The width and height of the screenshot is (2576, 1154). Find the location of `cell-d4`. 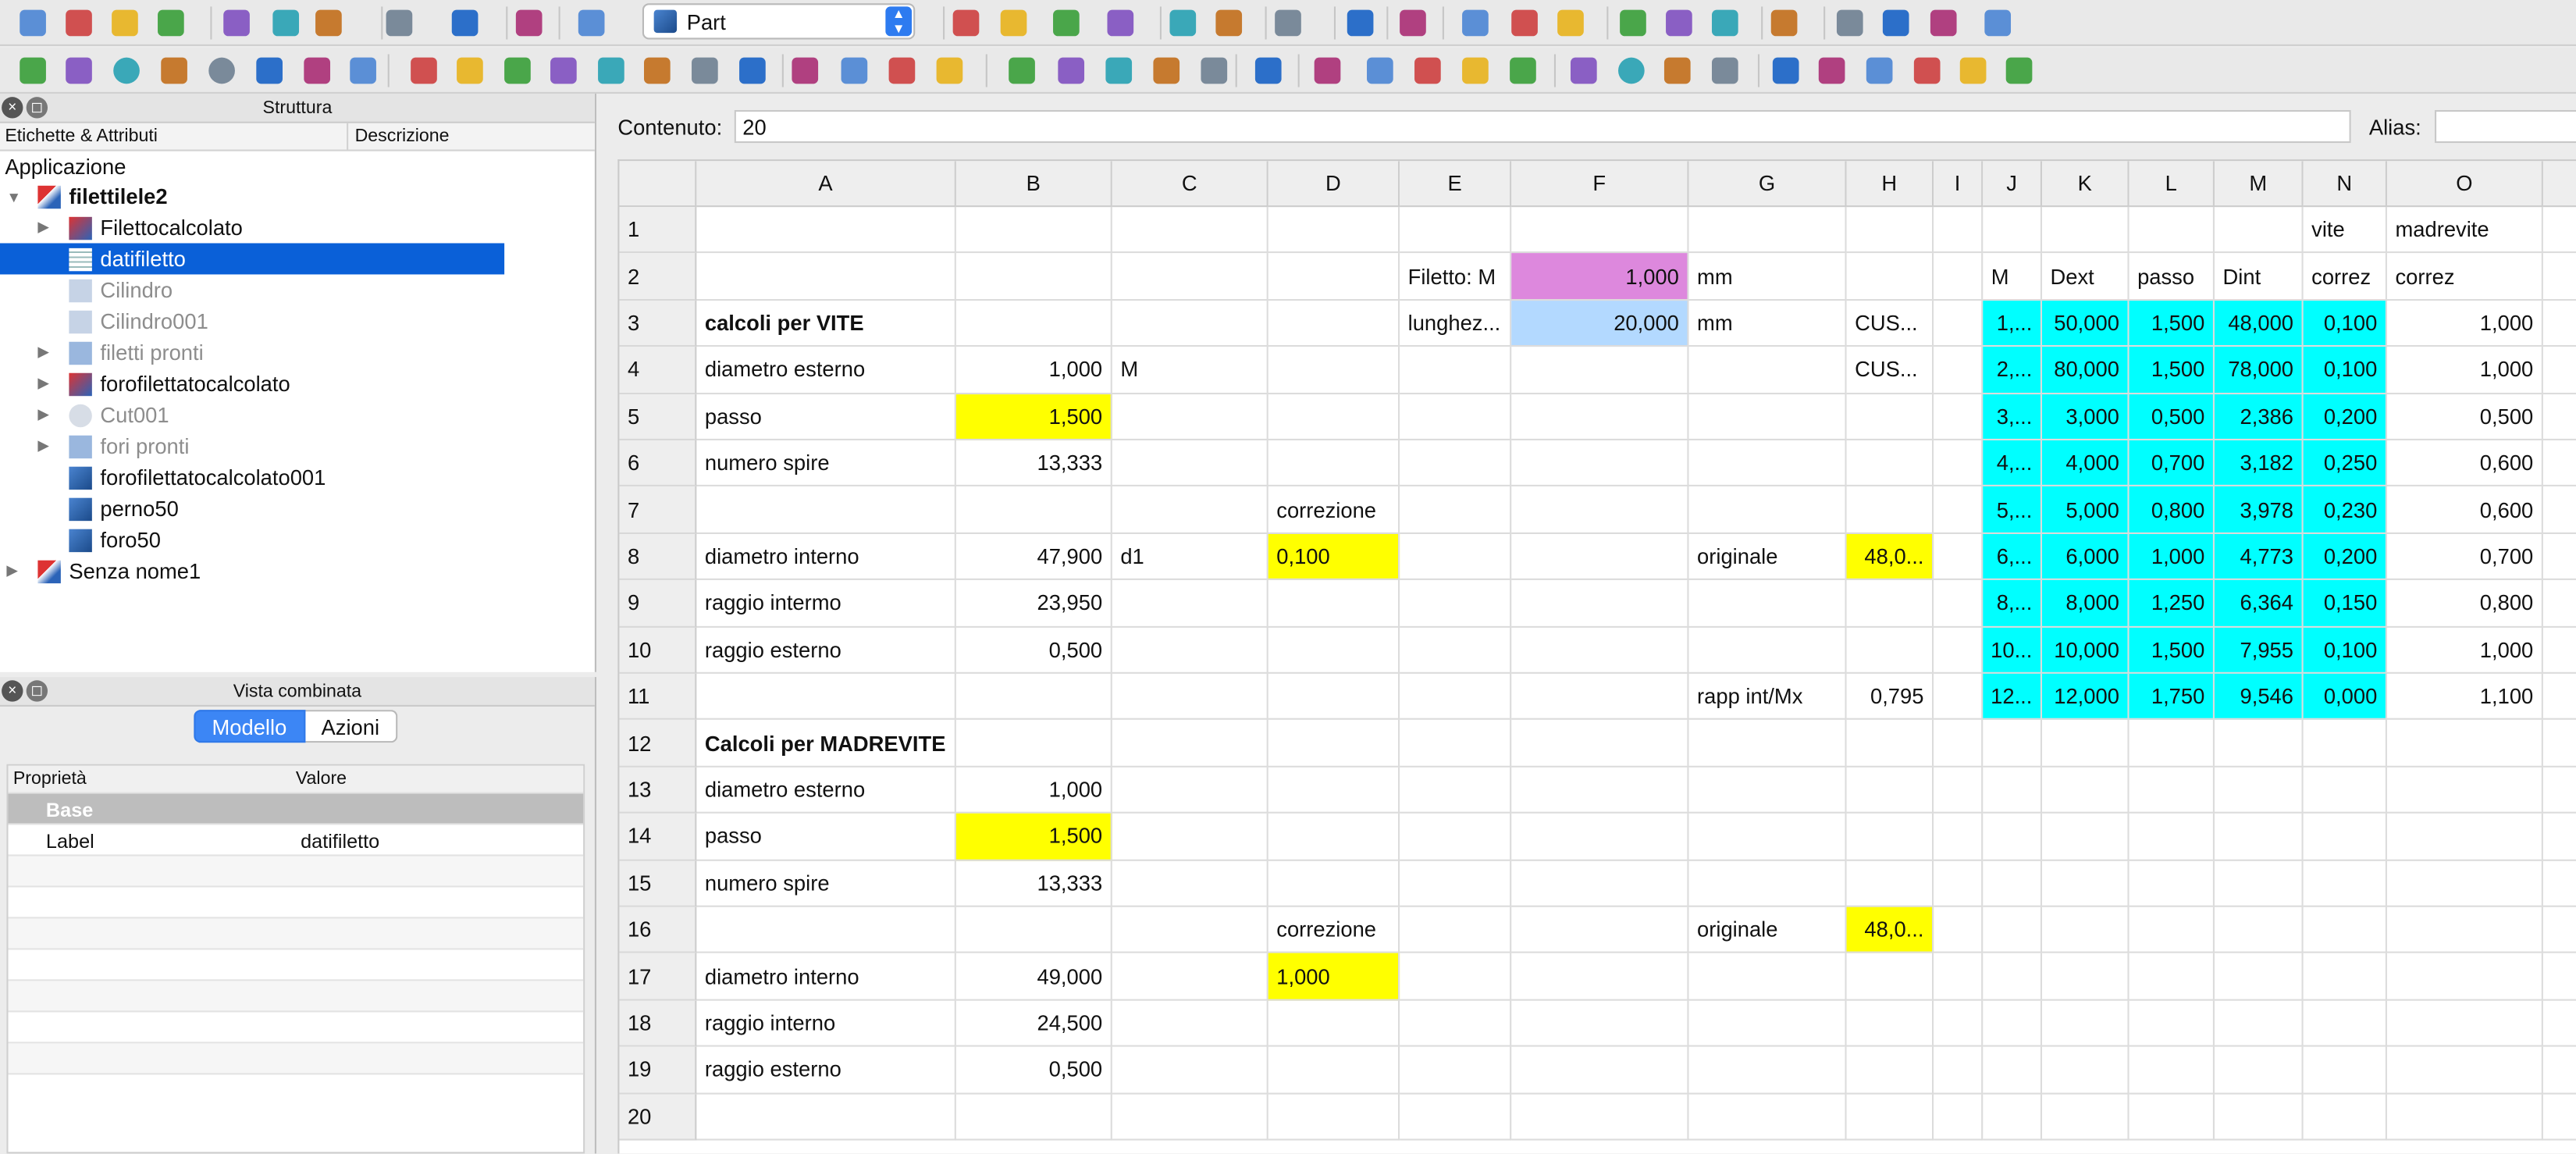

cell-d4 is located at coordinates (1334, 370).